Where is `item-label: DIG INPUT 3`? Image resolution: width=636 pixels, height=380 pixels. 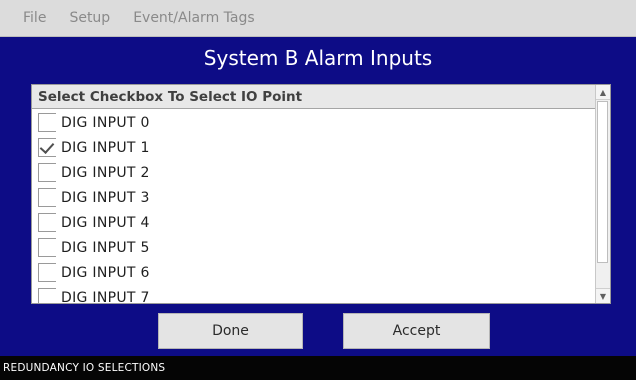
item-label: DIG INPUT 3 is located at coordinates (105, 197).